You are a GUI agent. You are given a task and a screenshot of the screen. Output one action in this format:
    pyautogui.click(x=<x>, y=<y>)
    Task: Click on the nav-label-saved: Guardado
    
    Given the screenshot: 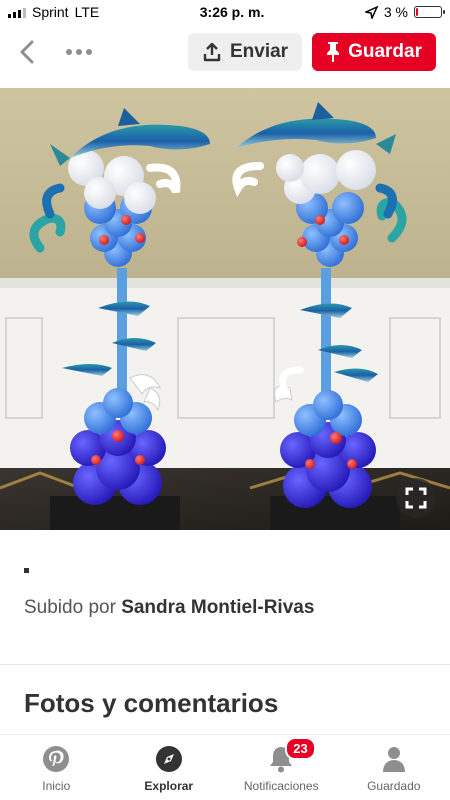 What is the action you would take?
    pyautogui.click(x=394, y=786)
    